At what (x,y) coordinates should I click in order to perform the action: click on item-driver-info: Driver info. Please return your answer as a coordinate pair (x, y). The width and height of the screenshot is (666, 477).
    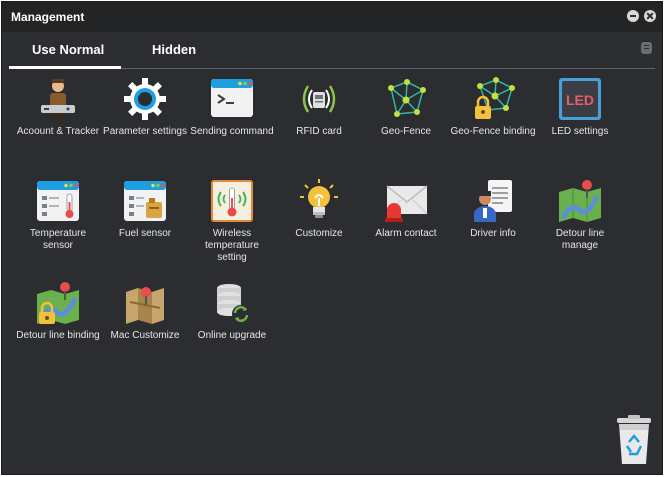
    Looking at the image, I should click on (493, 228).